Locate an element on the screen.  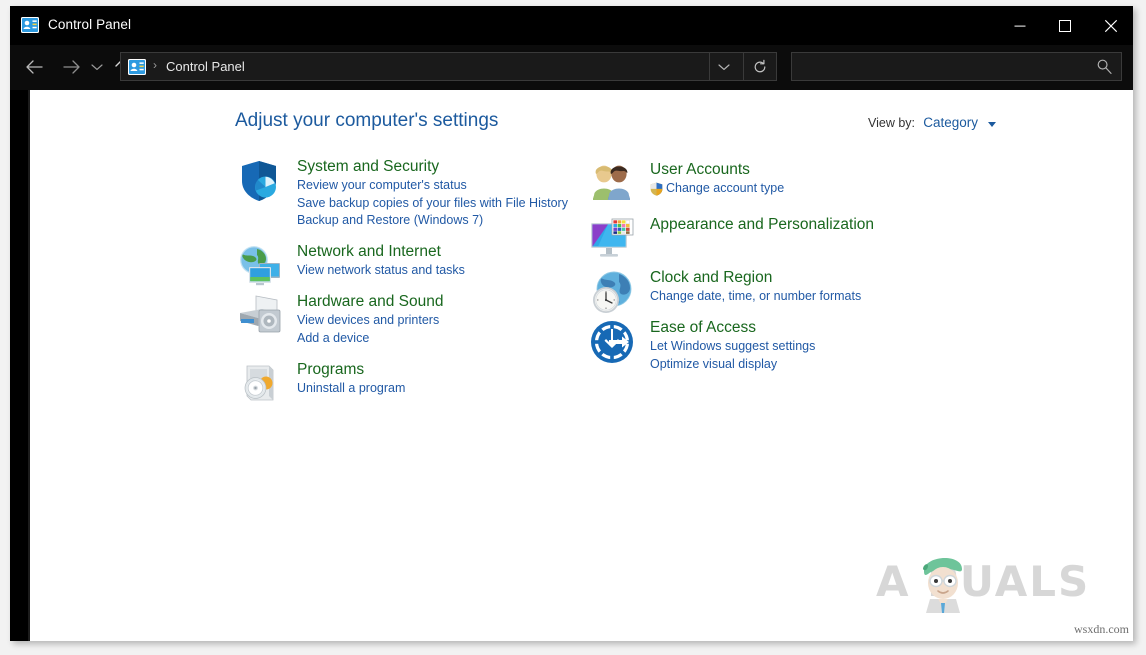
search-input is located at coordinates (949, 67).